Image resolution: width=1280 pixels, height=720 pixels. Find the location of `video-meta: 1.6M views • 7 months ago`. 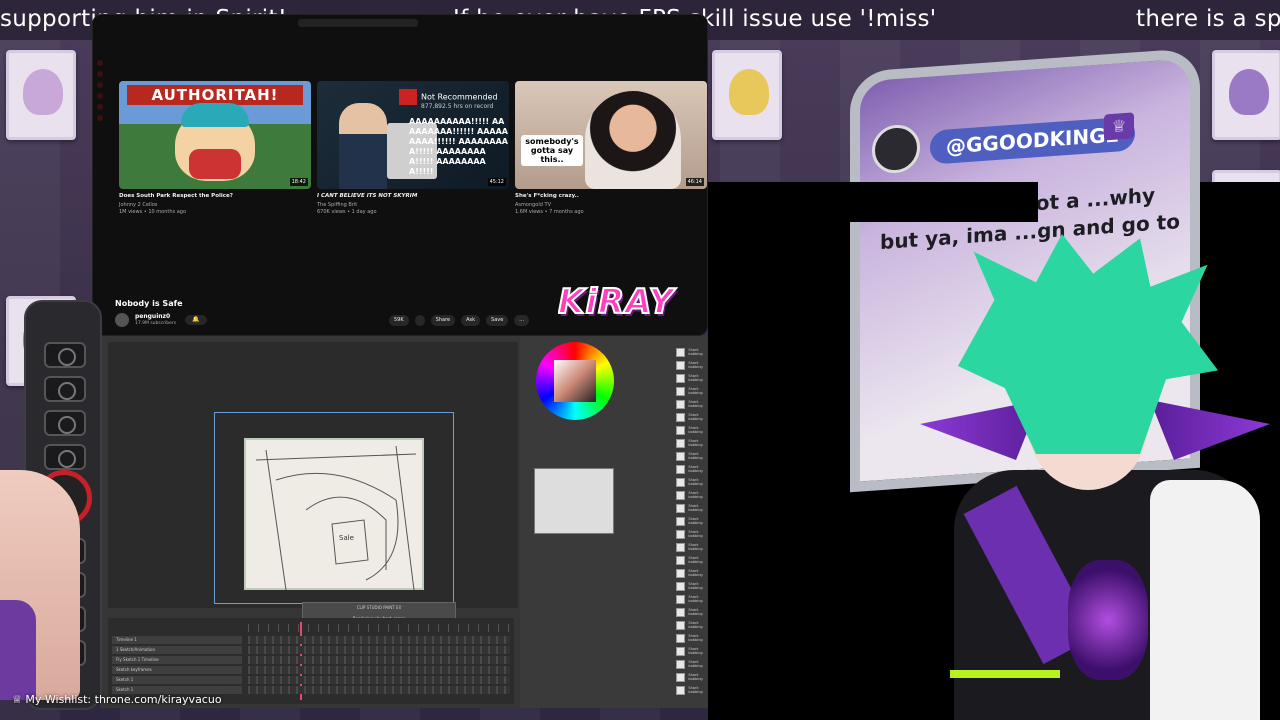

video-meta: 1.6M views • 7 months ago is located at coordinates (549, 212).